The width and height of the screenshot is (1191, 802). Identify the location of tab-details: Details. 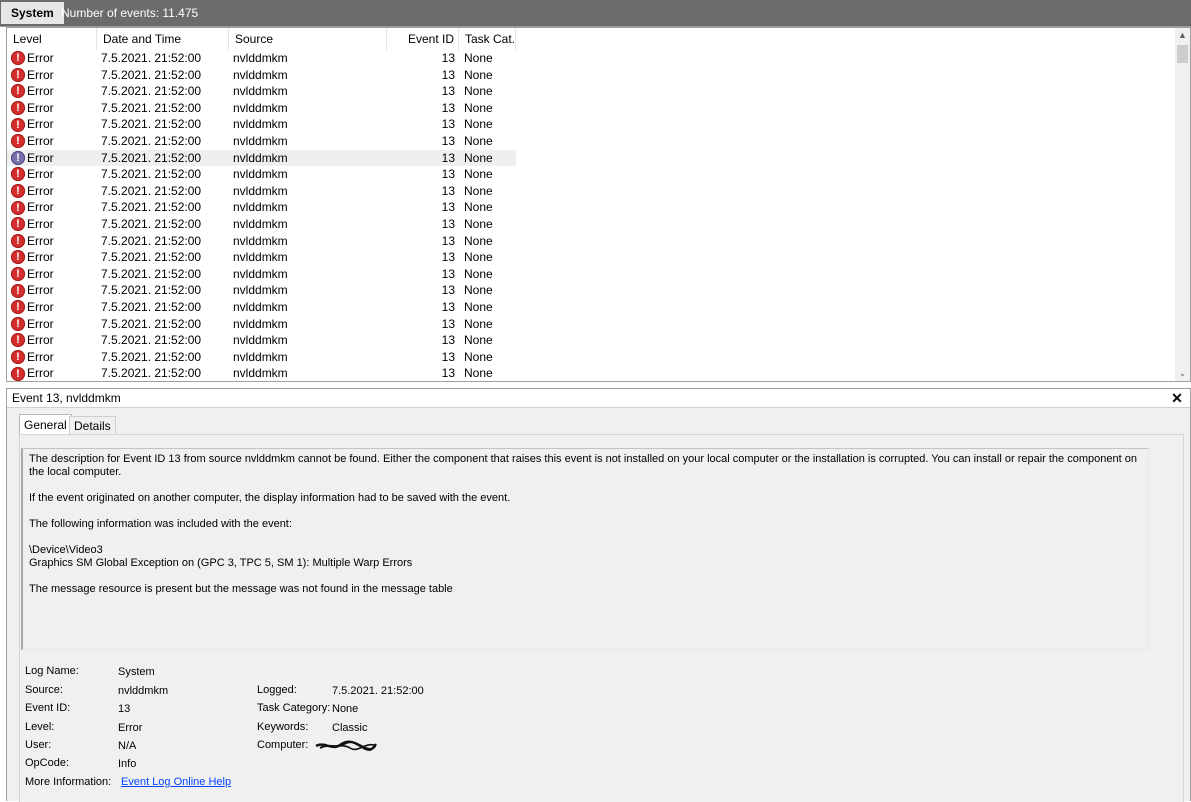
(92, 425).